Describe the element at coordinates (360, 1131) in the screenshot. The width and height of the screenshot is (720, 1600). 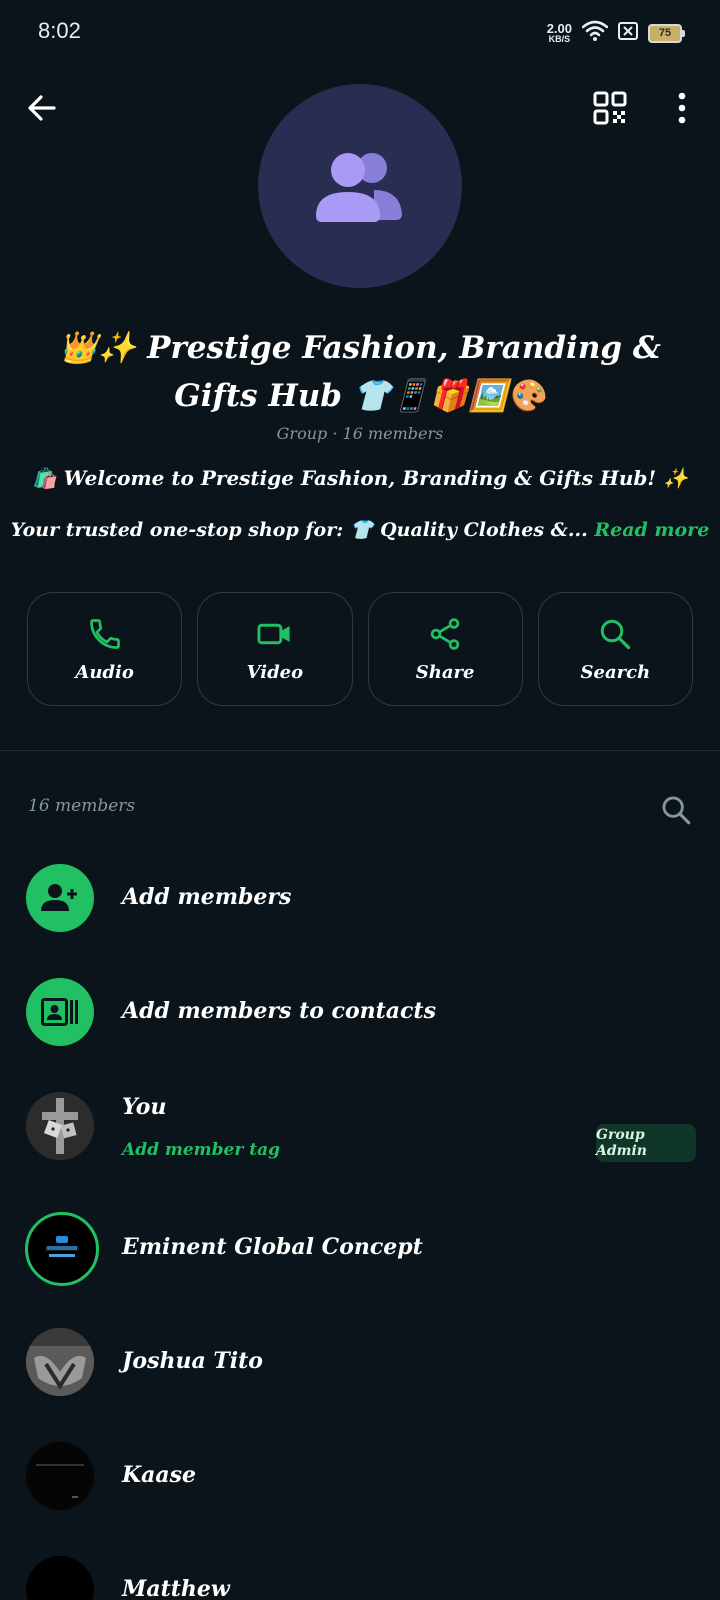
I see `member-row-you: You Add member tag Group Admin` at that location.